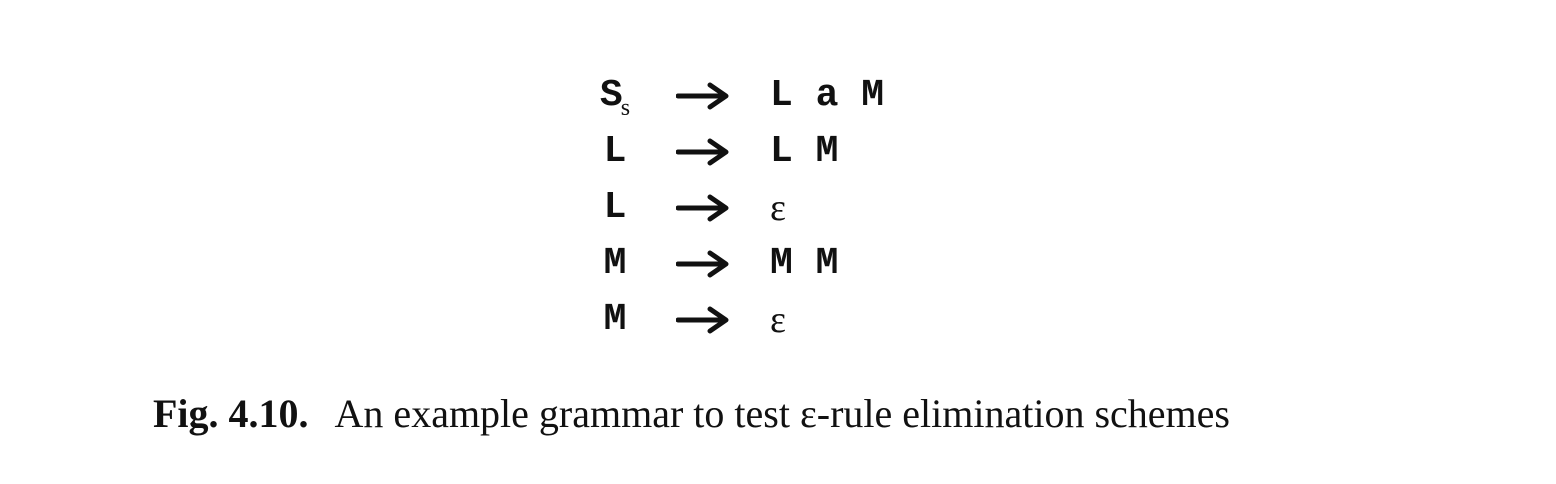  I want to click on grammar-rules: Ss L a M L L M L ε M M M M ε, so click(780, 208).